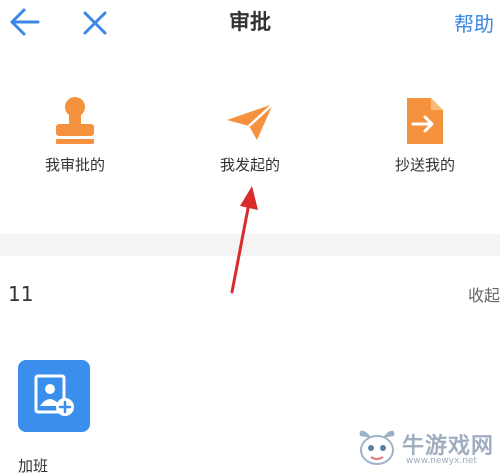  What do you see at coordinates (75, 120) in the screenshot?
I see `stamp-icon` at bounding box center [75, 120].